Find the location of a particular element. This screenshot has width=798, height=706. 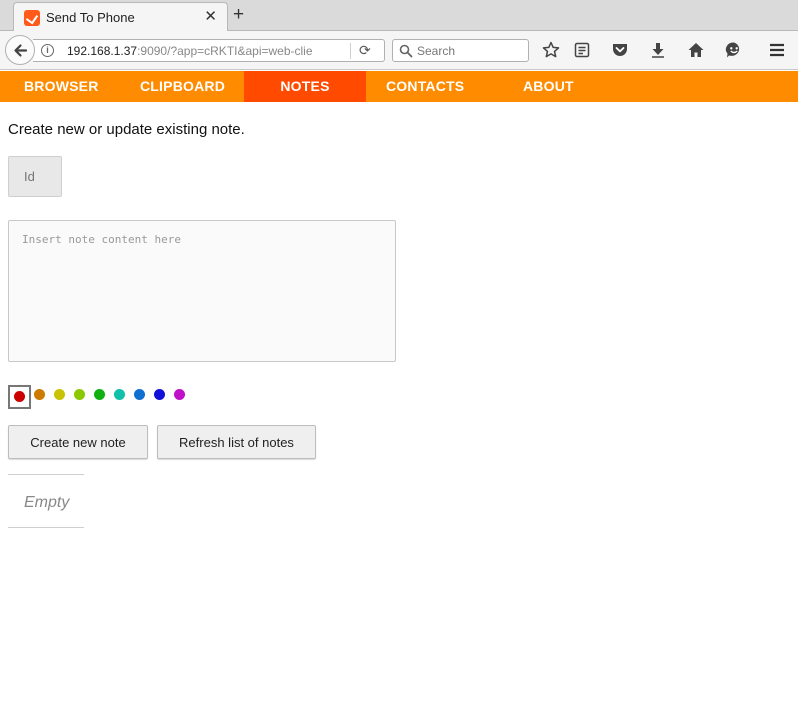

chat-smiley-icon is located at coordinates (734, 50).